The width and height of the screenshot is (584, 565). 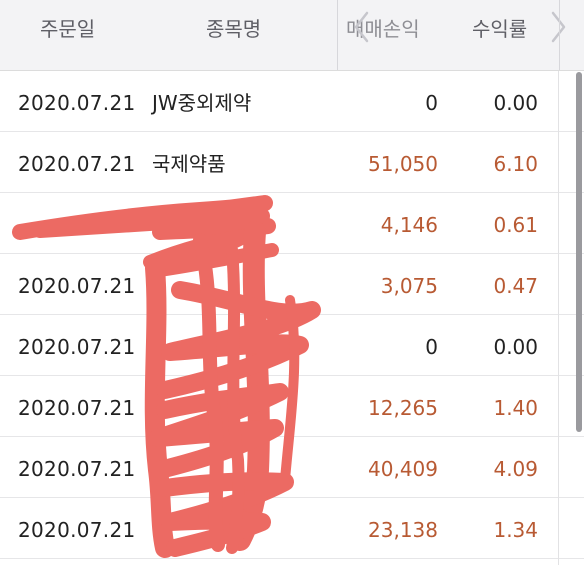 What do you see at coordinates (233, 35) in the screenshot?
I see `column-header-stock-name: 종목명` at bounding box center [233, 35].